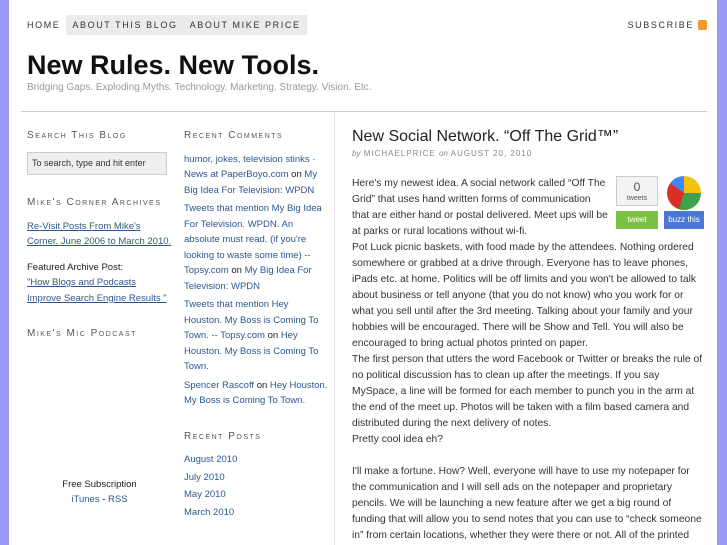 This screenshot has height=545, width=727. Describe the element at coordinates (210, 459) in the screenshot. I see `recent-post-link: August 2010` at that location.